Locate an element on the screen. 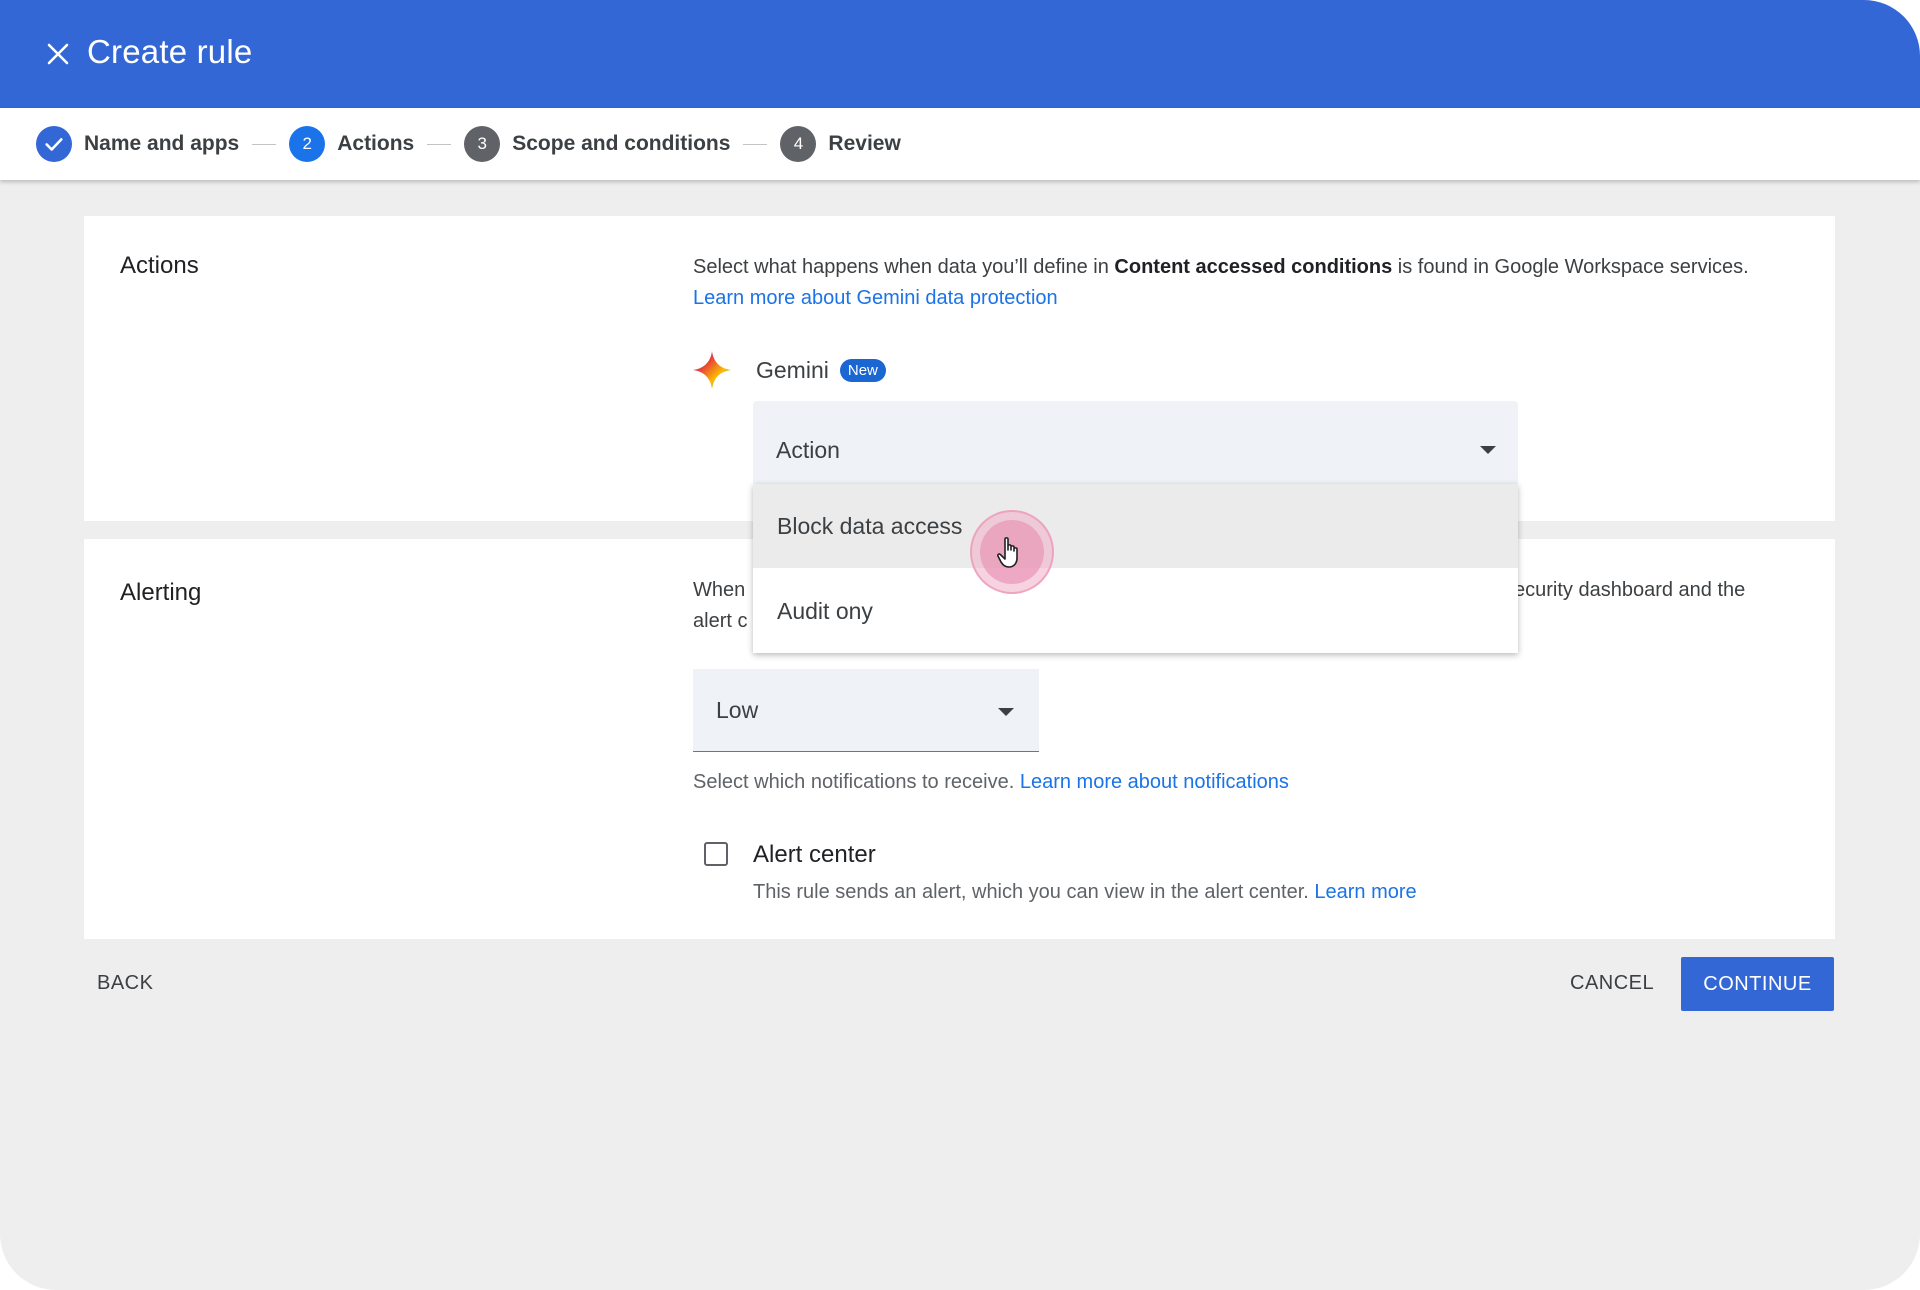 The image size is (1920, 1290). cancel-button: CANCEL is located at coordinates (1612, 983).